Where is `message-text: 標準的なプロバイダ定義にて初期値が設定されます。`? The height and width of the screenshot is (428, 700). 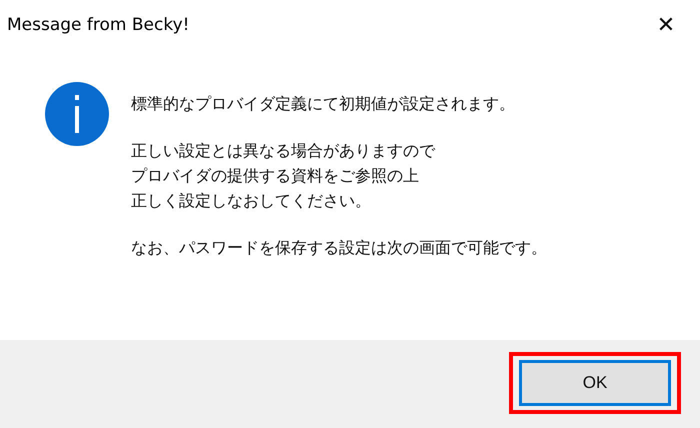
message-text: 標準的なプロバイダ定義にて初期値が設定されます。 is located at coordinates (323, 104).